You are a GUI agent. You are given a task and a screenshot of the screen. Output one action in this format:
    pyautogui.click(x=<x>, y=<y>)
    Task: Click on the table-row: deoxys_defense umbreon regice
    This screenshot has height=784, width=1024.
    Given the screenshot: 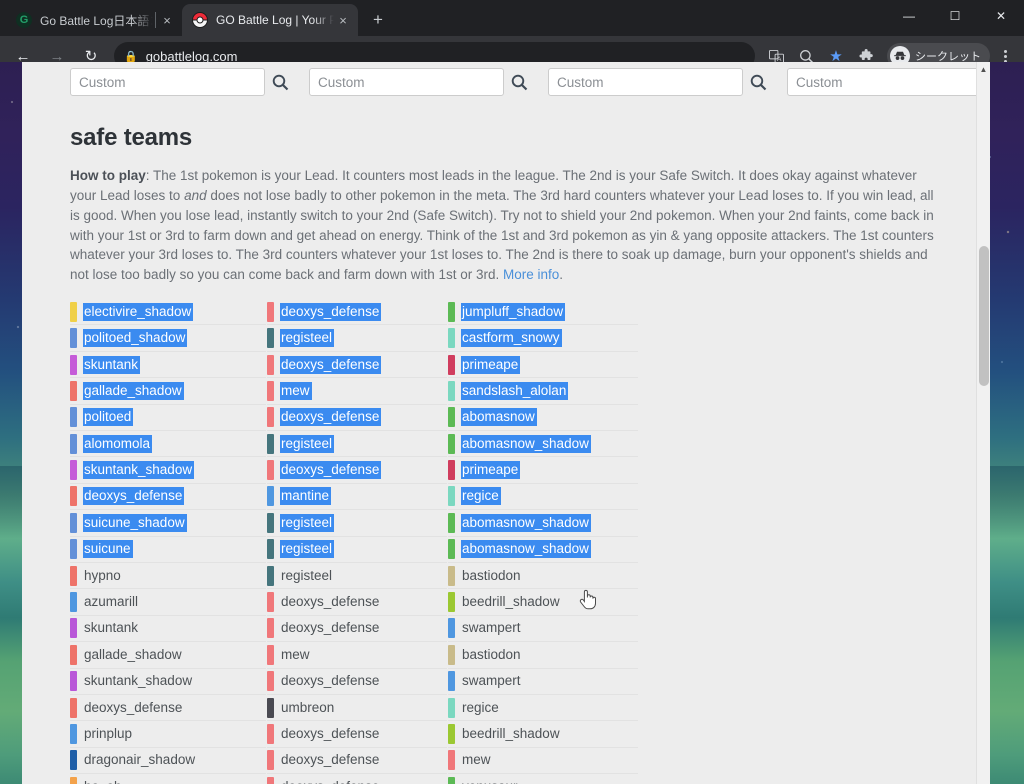 What is the action you would take?
    pyautogui.click(x=506, y=708)
    